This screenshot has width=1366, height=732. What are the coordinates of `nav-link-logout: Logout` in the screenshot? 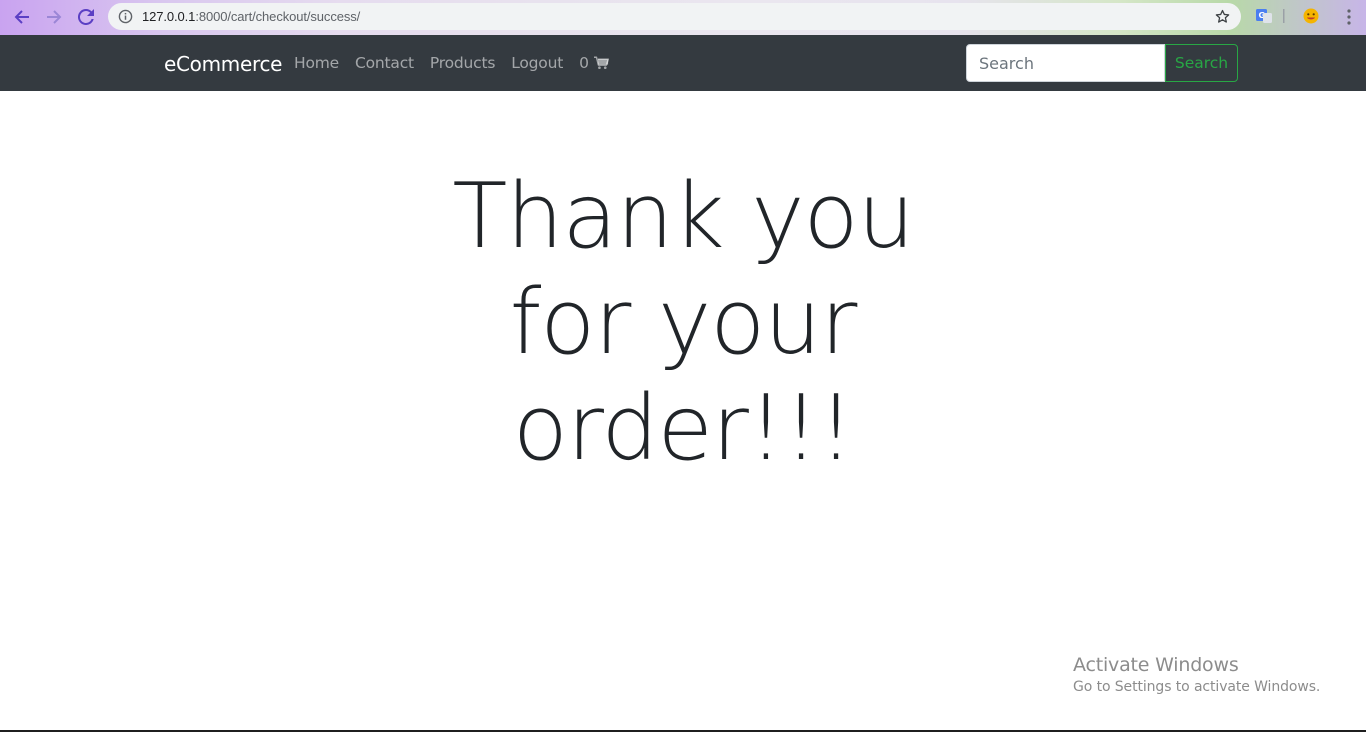 It's located at (537, 63).